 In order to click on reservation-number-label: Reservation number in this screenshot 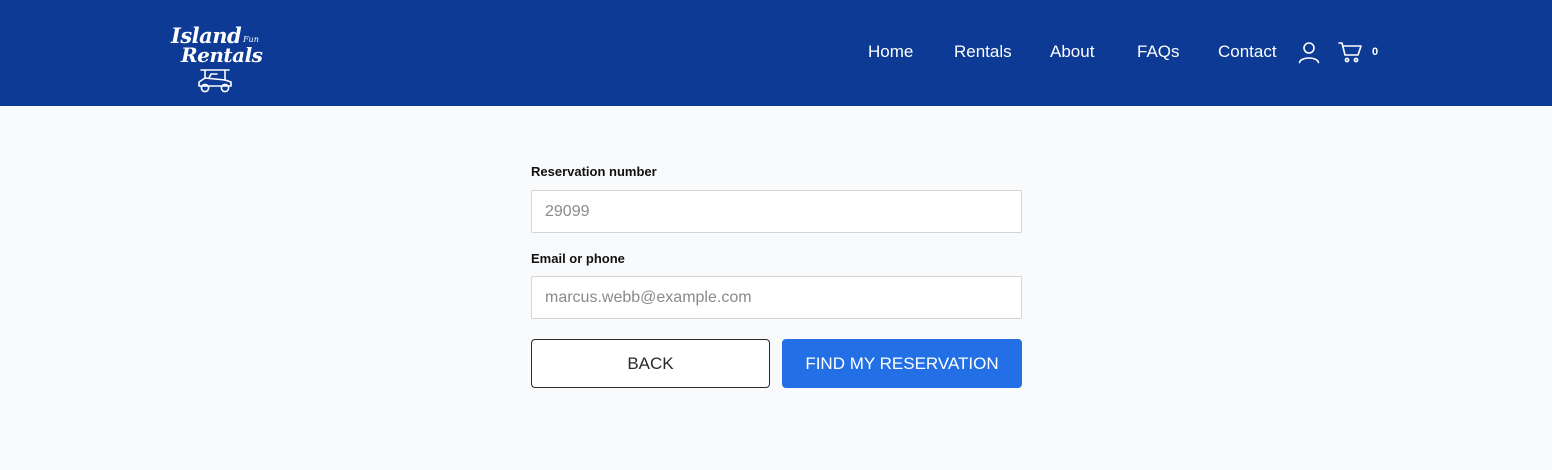, I will do `click(594, 171)`.